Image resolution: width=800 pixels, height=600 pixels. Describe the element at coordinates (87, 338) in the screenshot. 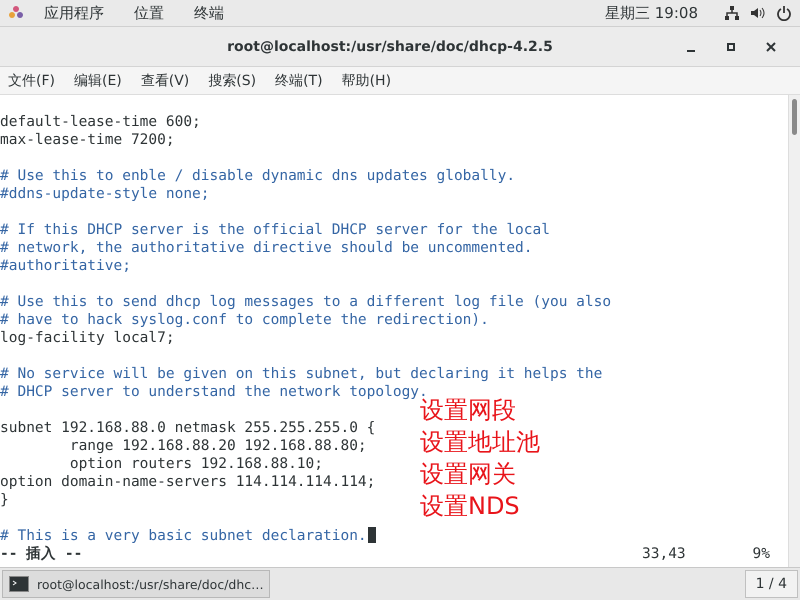

I see `code-line: log-facility local7;` at that location.